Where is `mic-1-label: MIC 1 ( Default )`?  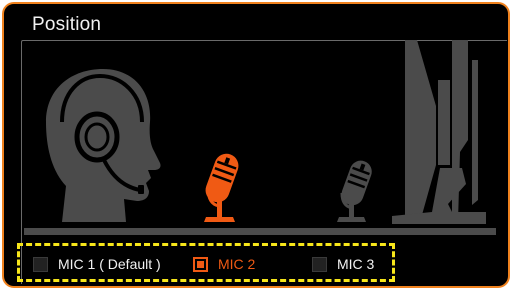 mic-1-label: MIC 1 ( Default ) is located at coordinates (109, 264).